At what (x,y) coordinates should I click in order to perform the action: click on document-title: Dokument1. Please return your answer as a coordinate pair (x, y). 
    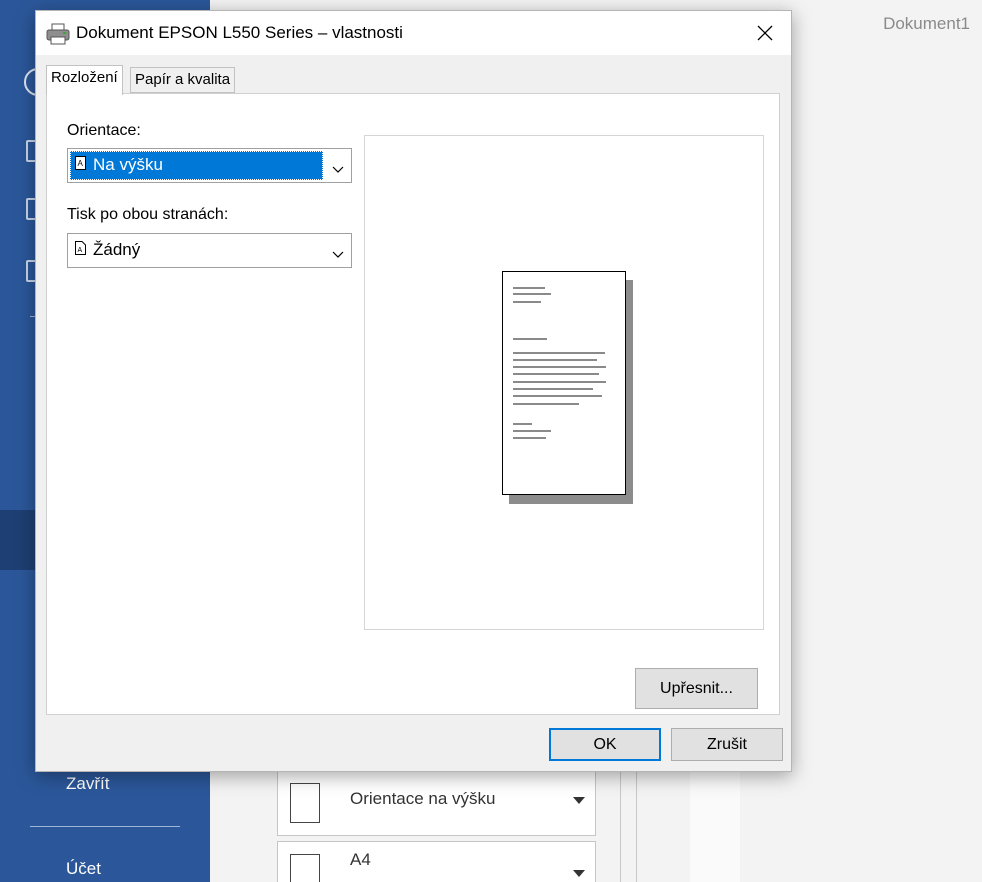
    Looking at the image, I should click on (926, 23).